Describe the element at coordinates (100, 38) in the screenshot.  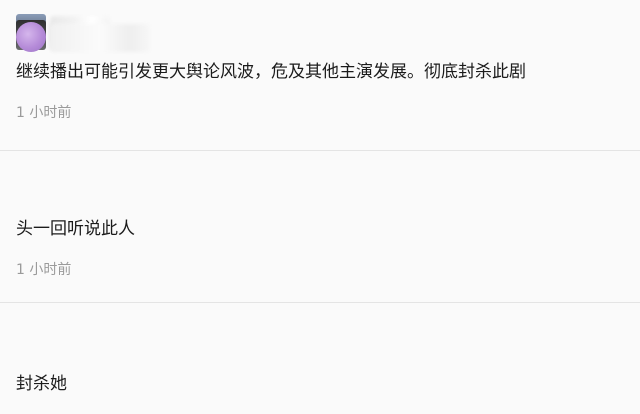
I see `username-blurred` at that location.